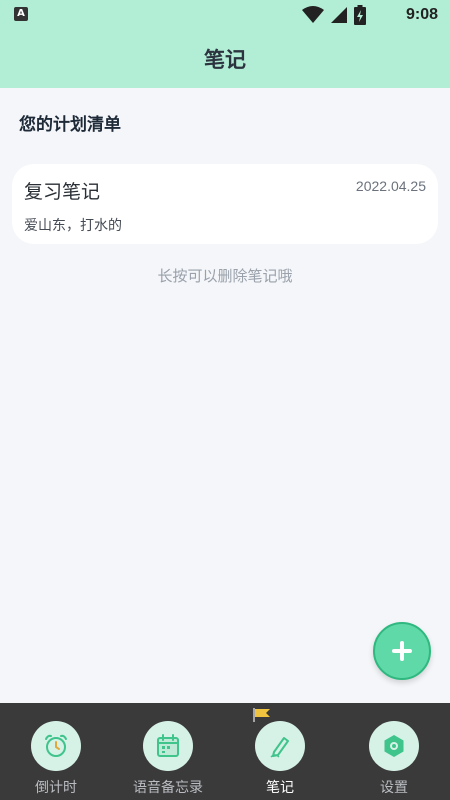  What do you see at coordinates (70, 125) in the screenshot?
I see `section-title: 您的计划清单` at bounding box center [70, 125].